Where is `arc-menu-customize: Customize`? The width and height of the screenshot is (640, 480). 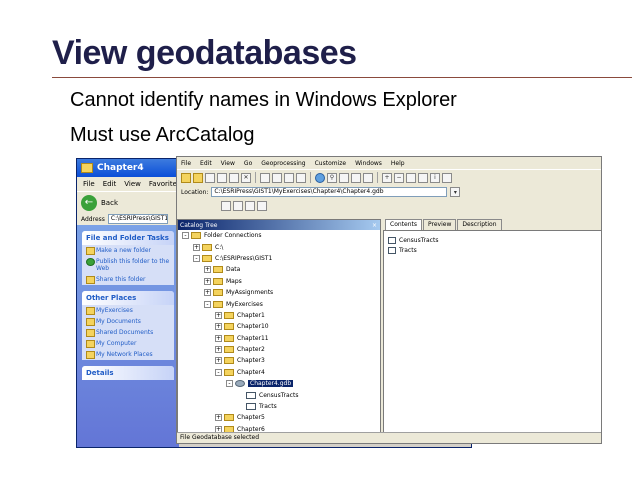 arc-menu-customize: Customize is located at coordinates (331, 163).